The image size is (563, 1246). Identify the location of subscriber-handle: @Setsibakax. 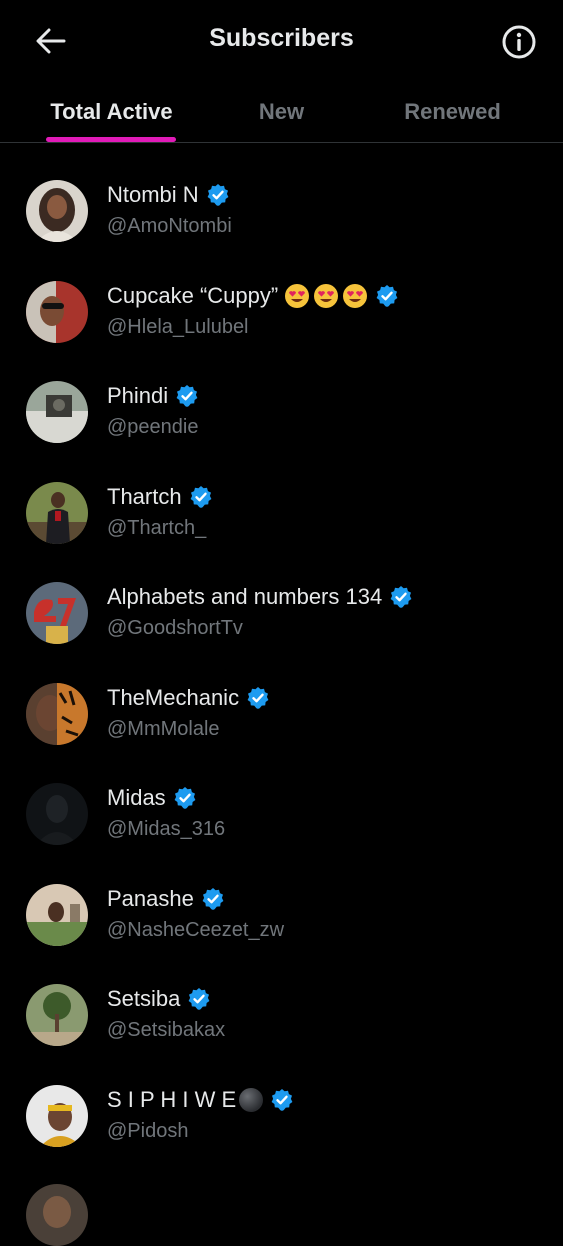
(166, 1030).